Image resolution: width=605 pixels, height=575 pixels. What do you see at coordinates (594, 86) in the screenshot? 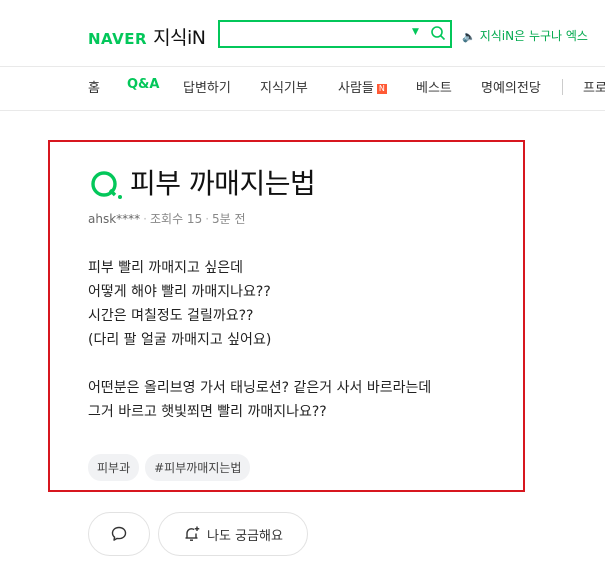
I see `nav-pro: 프로` at bounding box center [594, 86].